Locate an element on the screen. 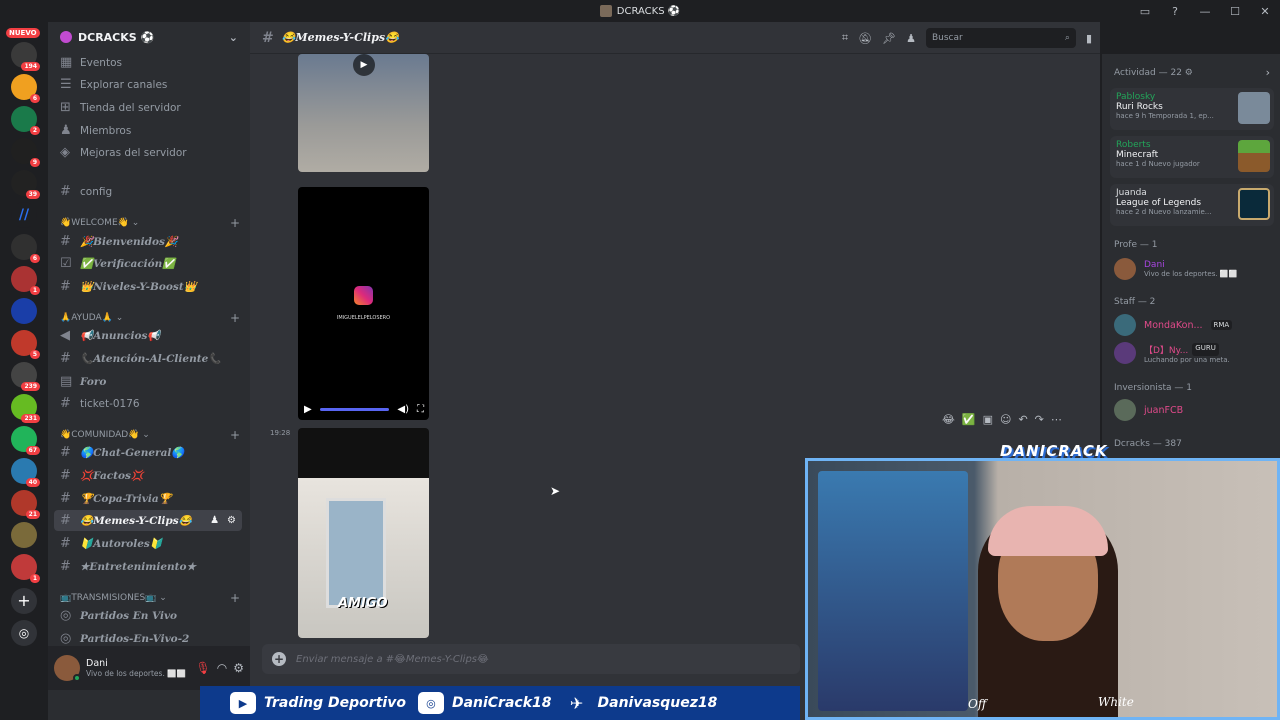 This screenshot has width=1280, height=720. add-server-icon: + is located at coordinates (24, 601).